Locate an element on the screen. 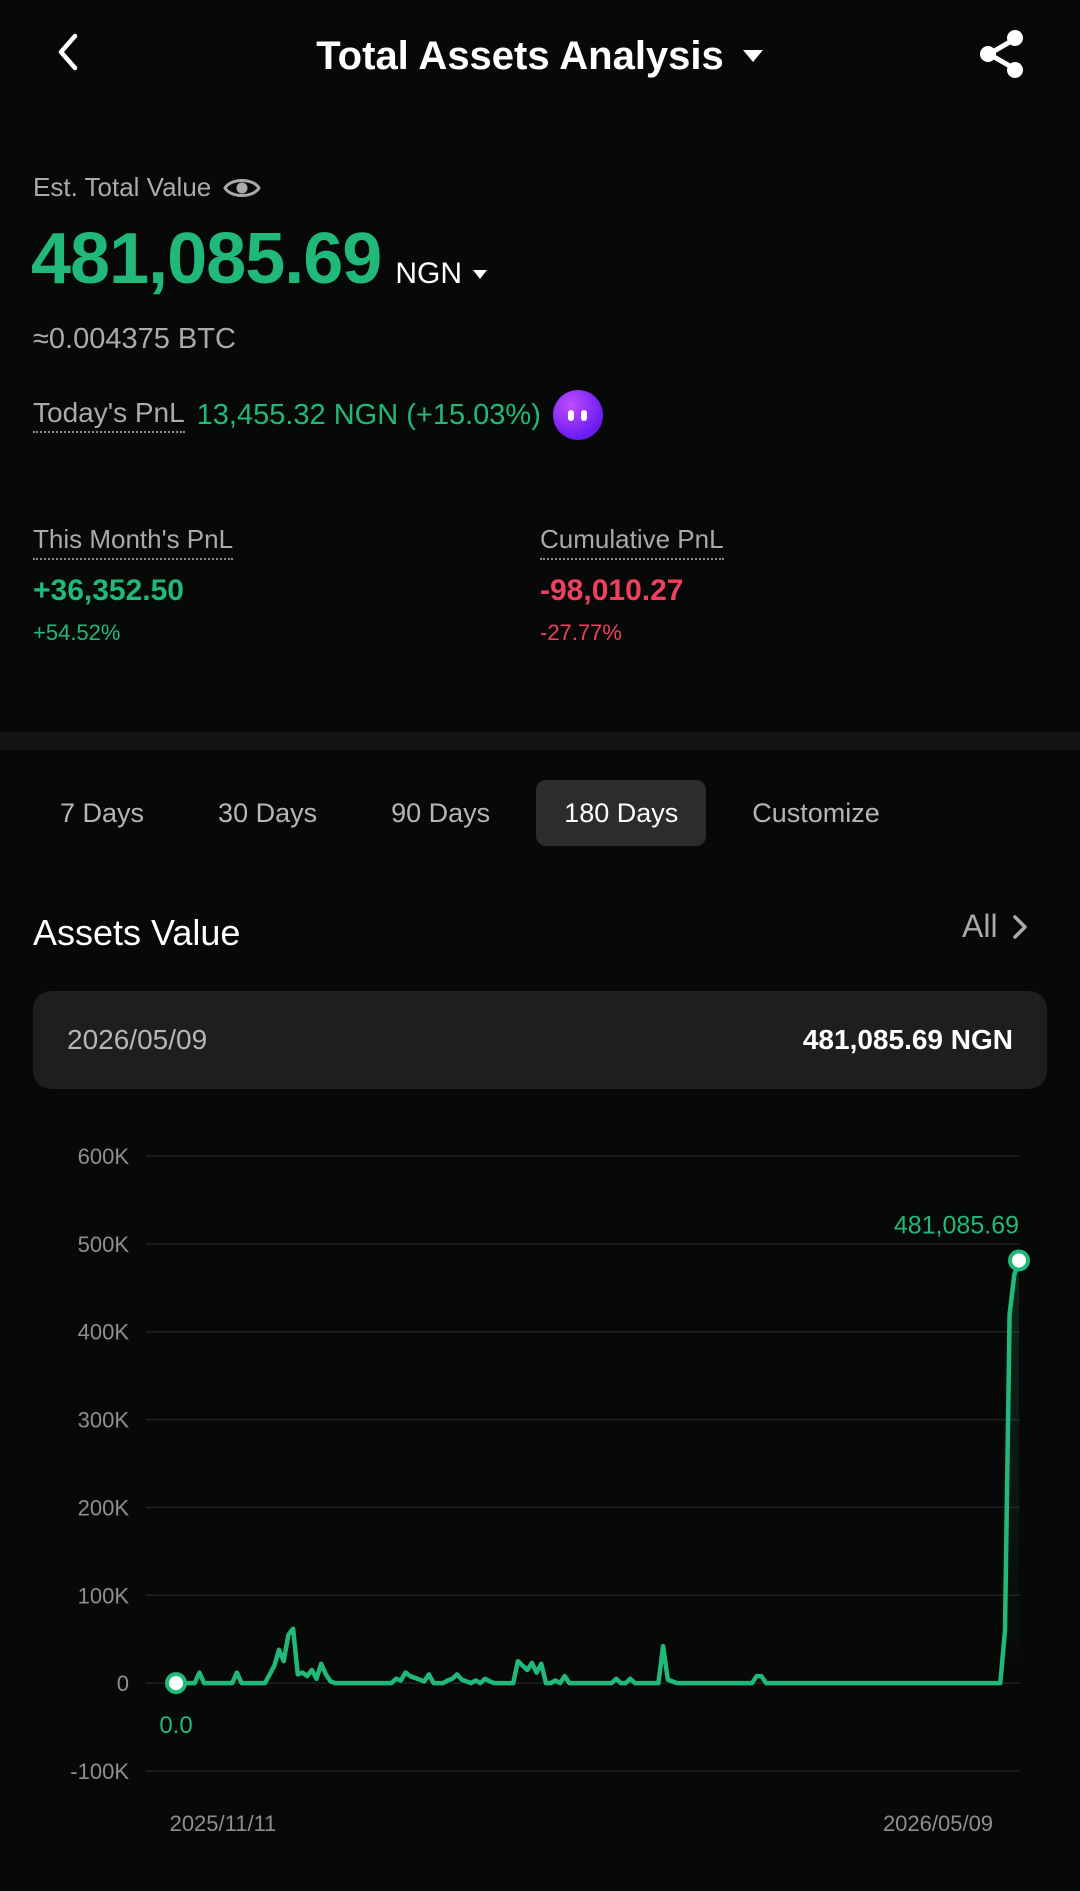  y-tick-label: 100K is located at coordinates (104, 1595).